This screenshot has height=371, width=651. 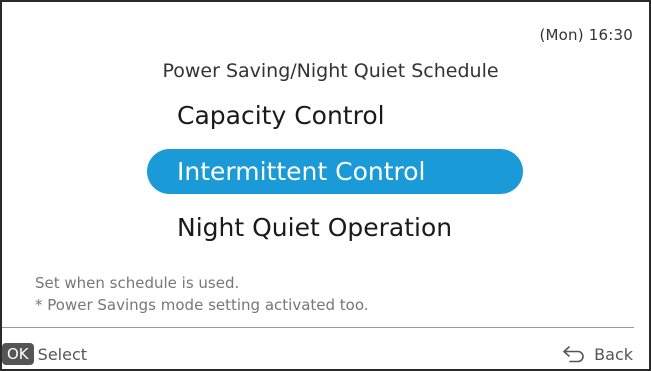 What do you see at coordinates (18, 354) in the screenshot?
I see `ok-badge: OK` at bounding box center [18, 354].